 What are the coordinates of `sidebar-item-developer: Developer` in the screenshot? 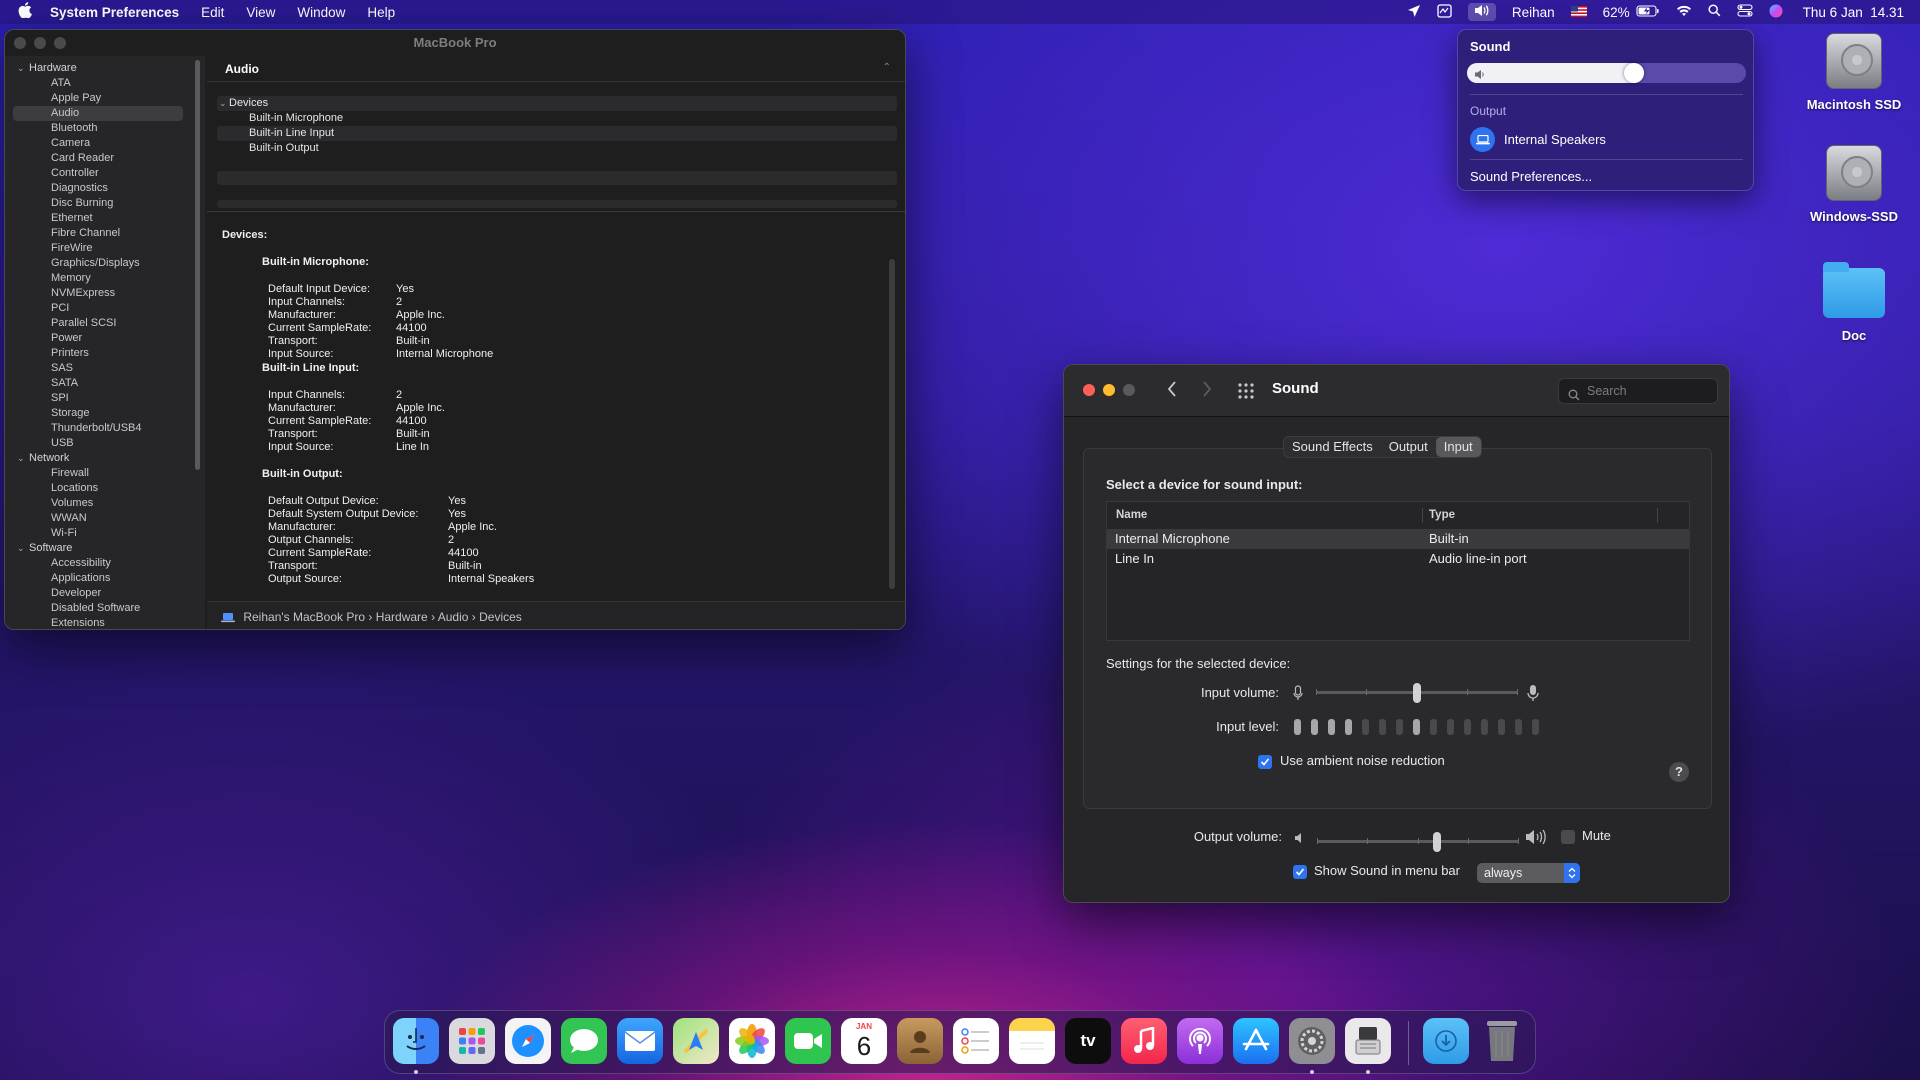 It's located at (98, 593).